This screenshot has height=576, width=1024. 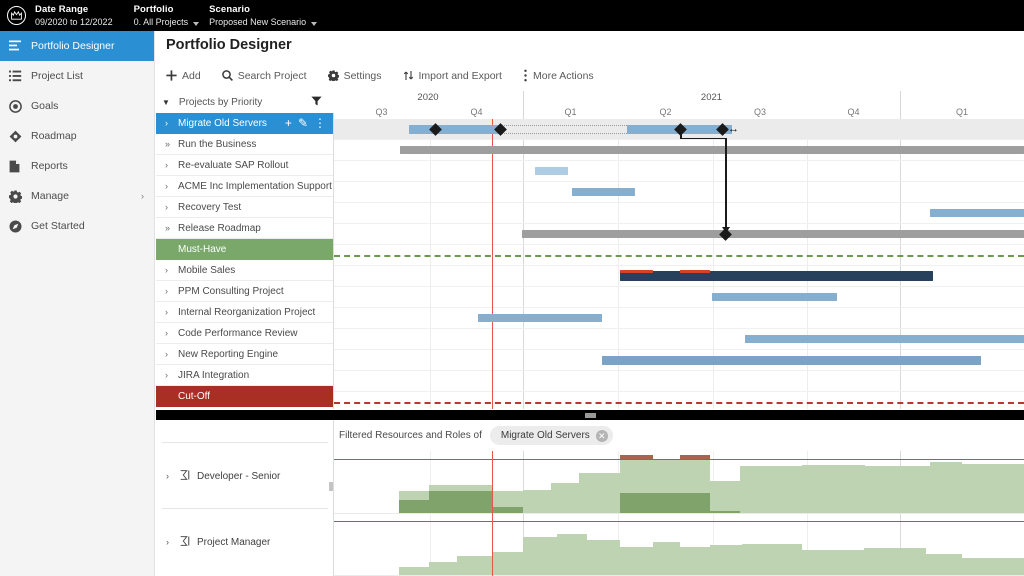 What do you see at coordinates (244, 207) in the screenshot?
I see `project-row: › Recovery Test` at bounding box center [244, 207].